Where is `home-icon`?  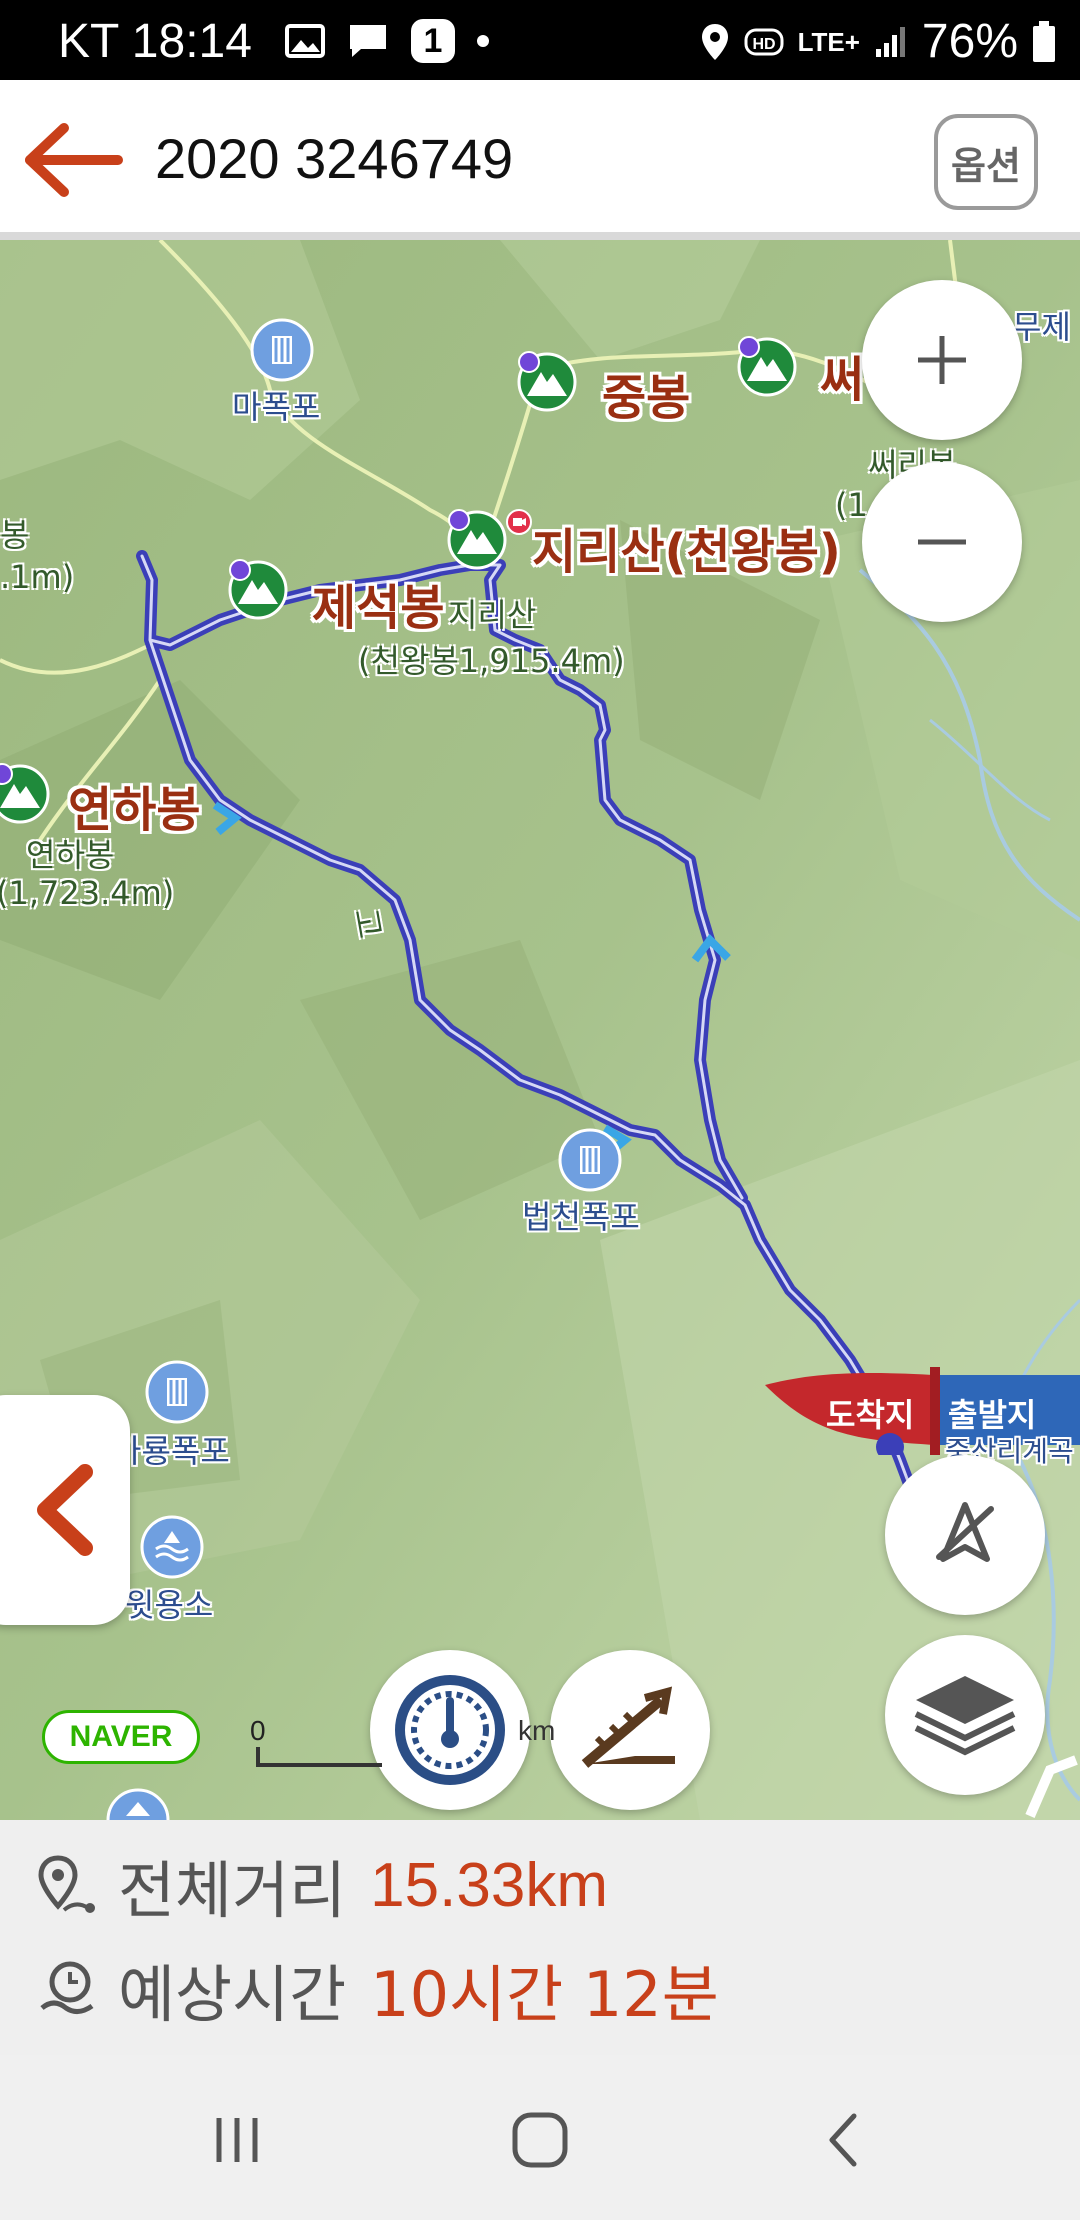
home-icon is located at coordinates (540, 2140).